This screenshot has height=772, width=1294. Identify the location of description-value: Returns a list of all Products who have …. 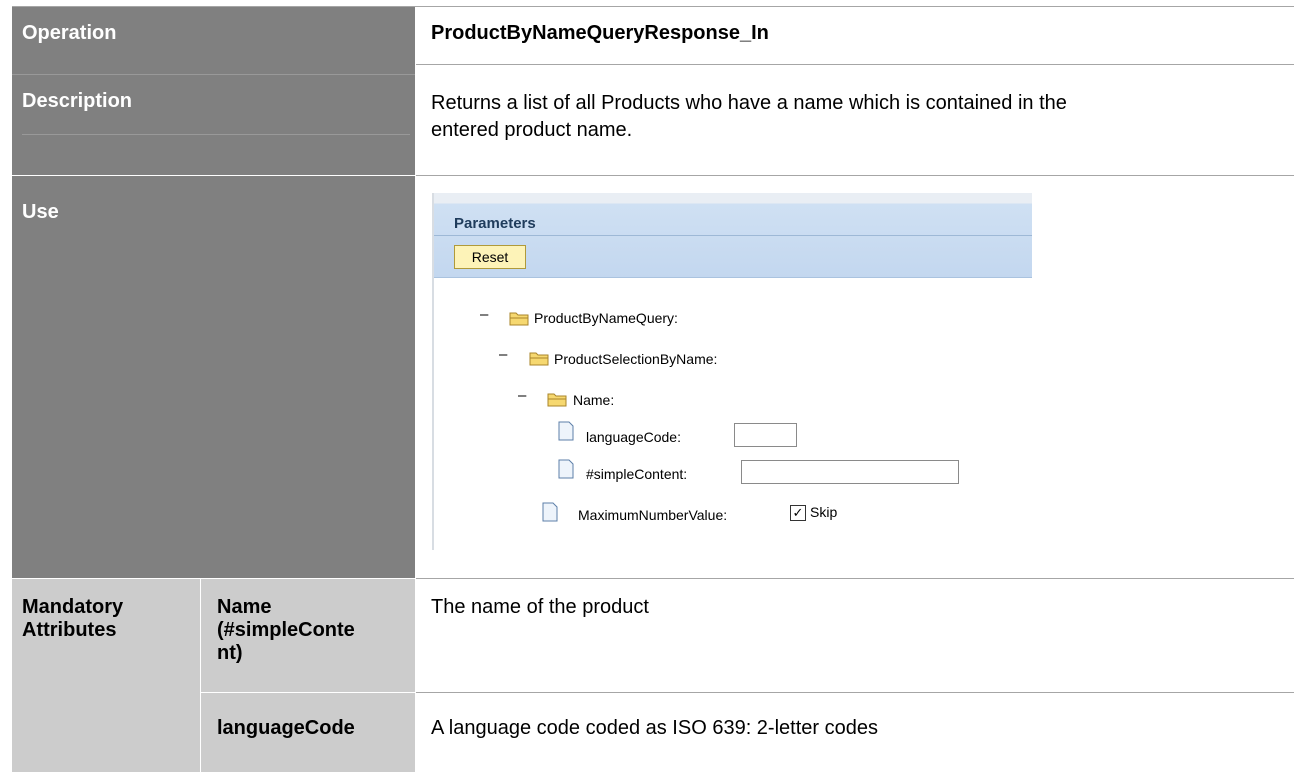
(749, 116).